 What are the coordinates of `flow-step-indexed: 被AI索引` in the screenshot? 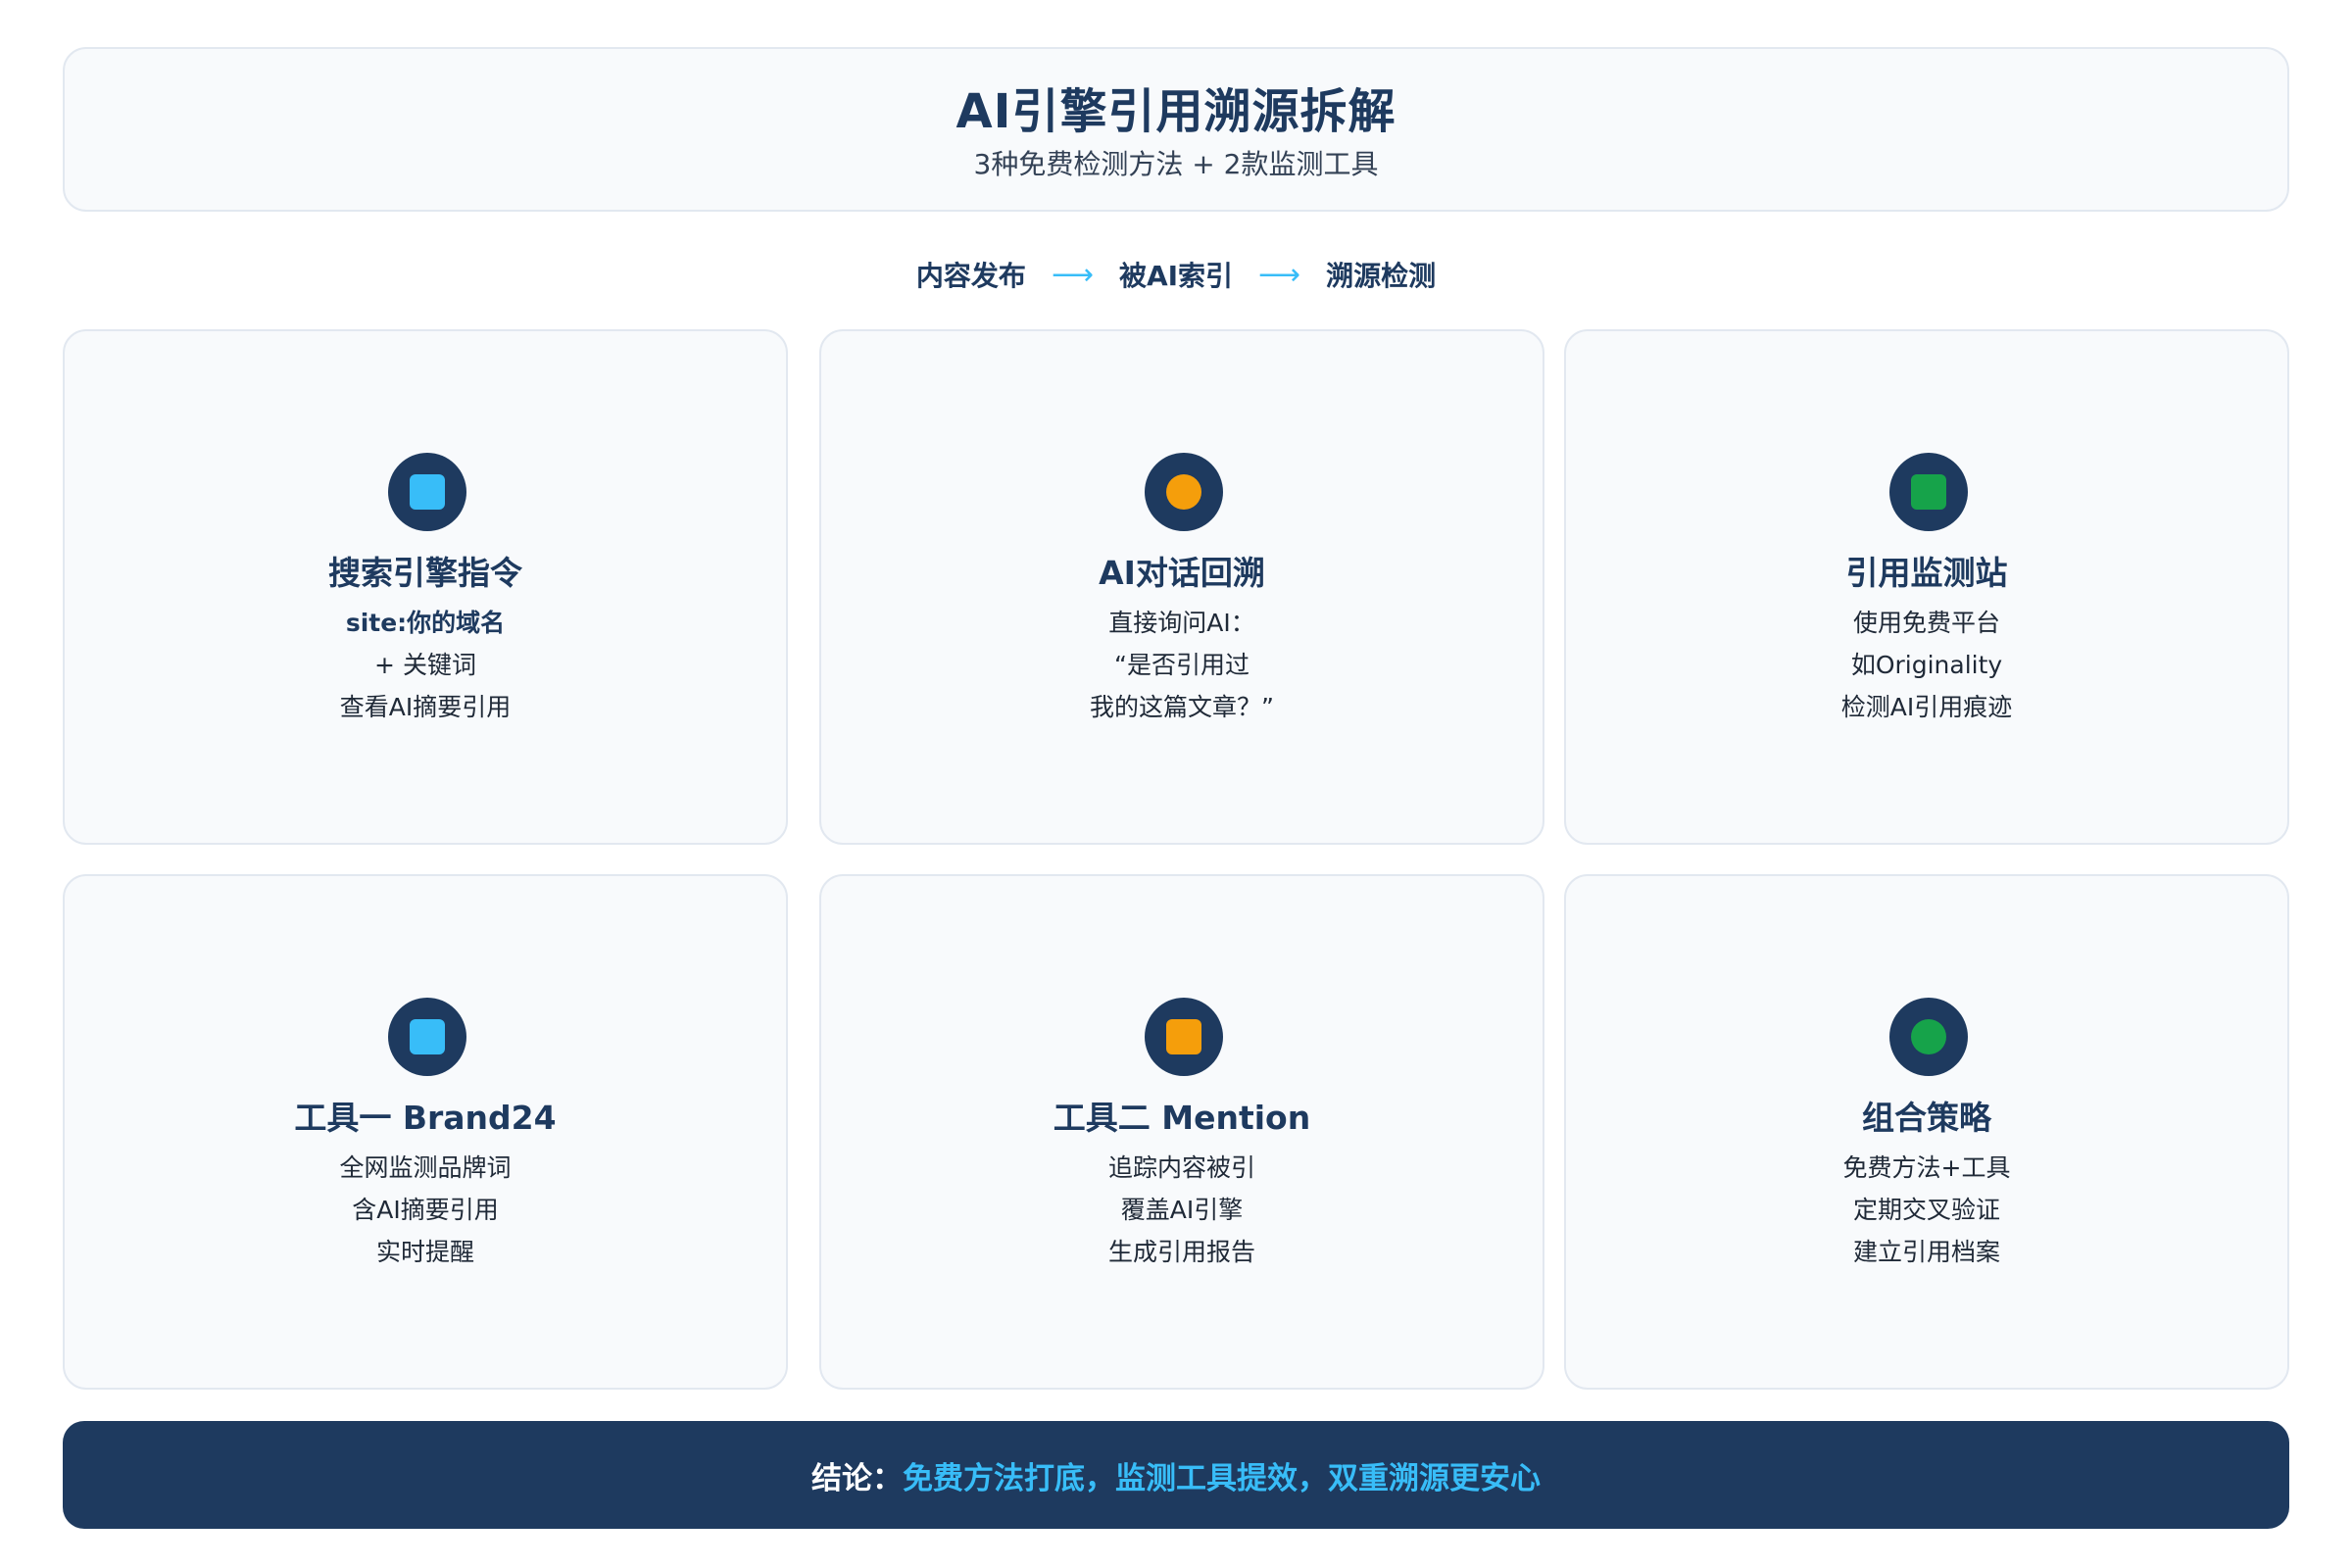 It's located at (1176, 276).